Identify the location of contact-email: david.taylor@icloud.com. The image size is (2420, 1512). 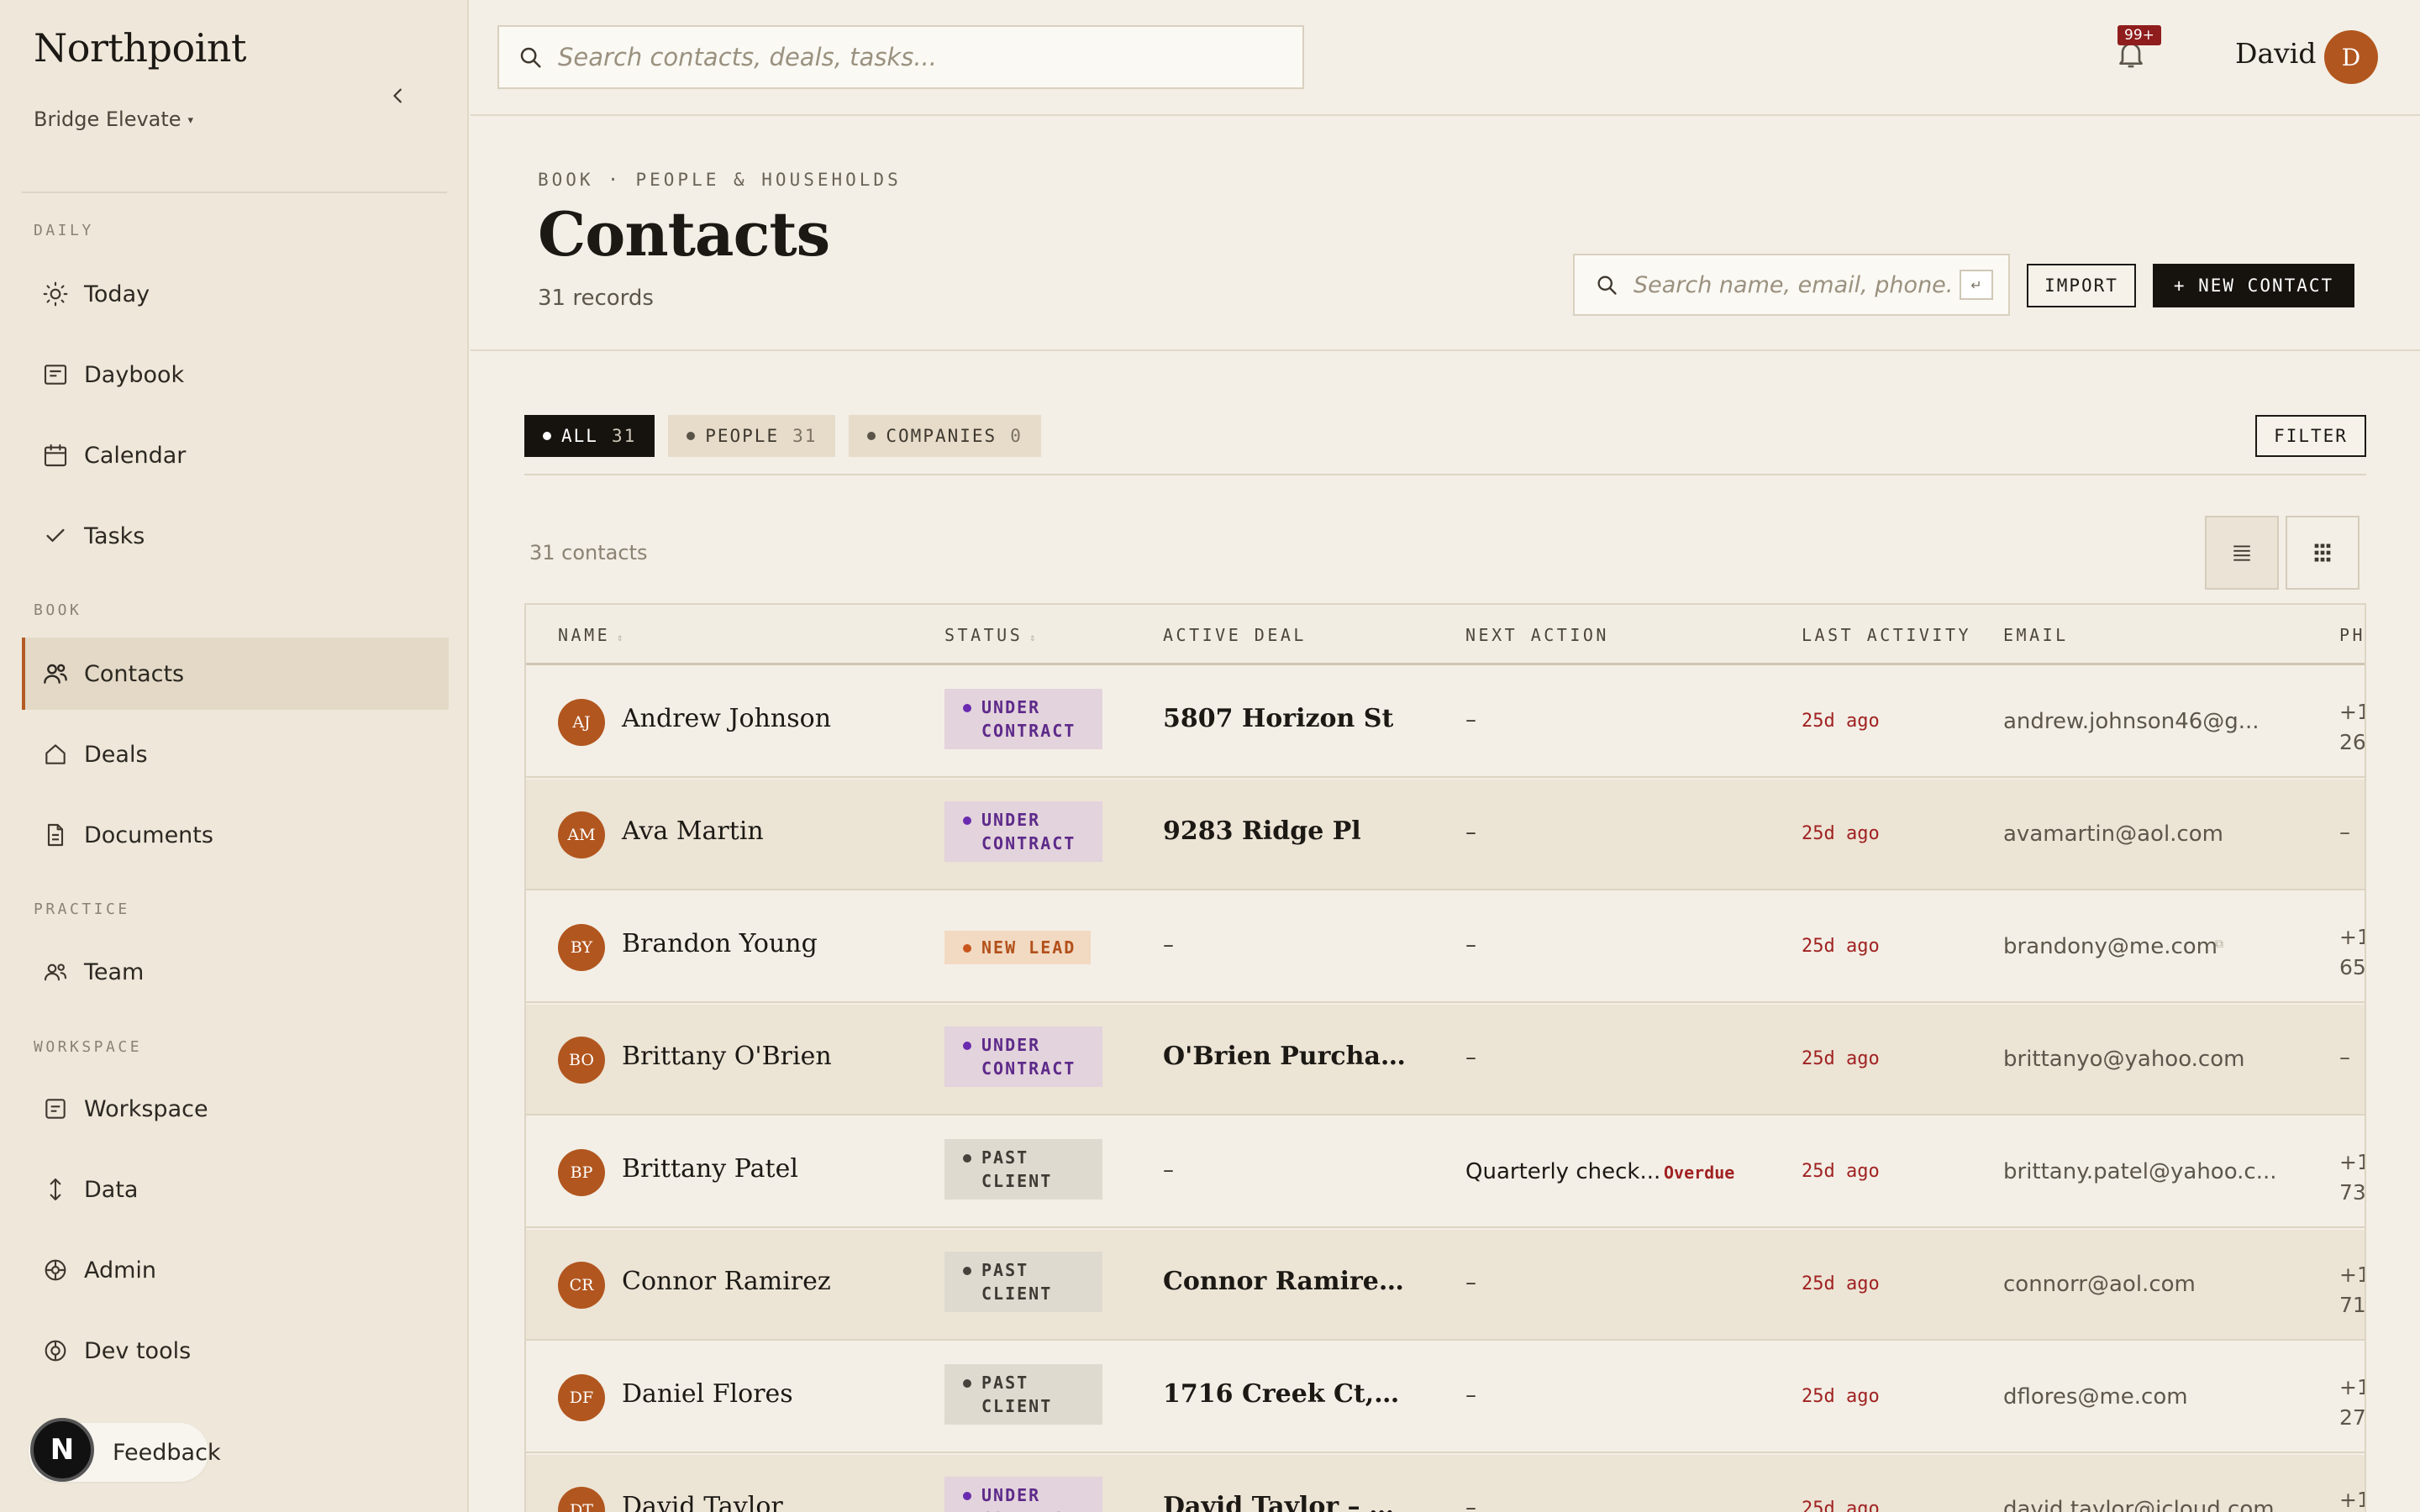
(2139, 1504).